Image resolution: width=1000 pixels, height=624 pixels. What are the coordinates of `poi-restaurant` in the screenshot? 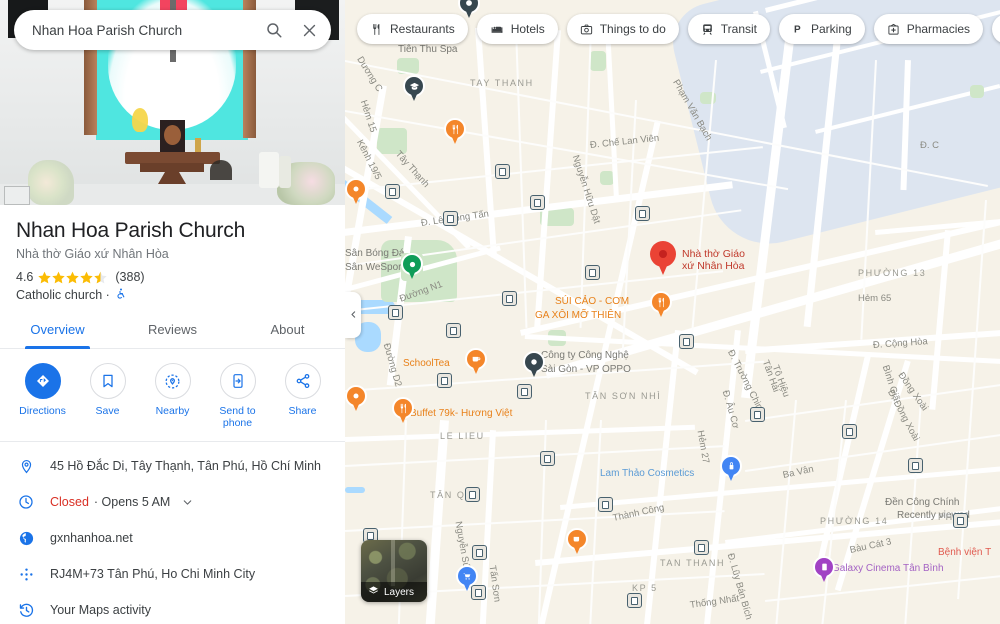 It's located at (455, 132).